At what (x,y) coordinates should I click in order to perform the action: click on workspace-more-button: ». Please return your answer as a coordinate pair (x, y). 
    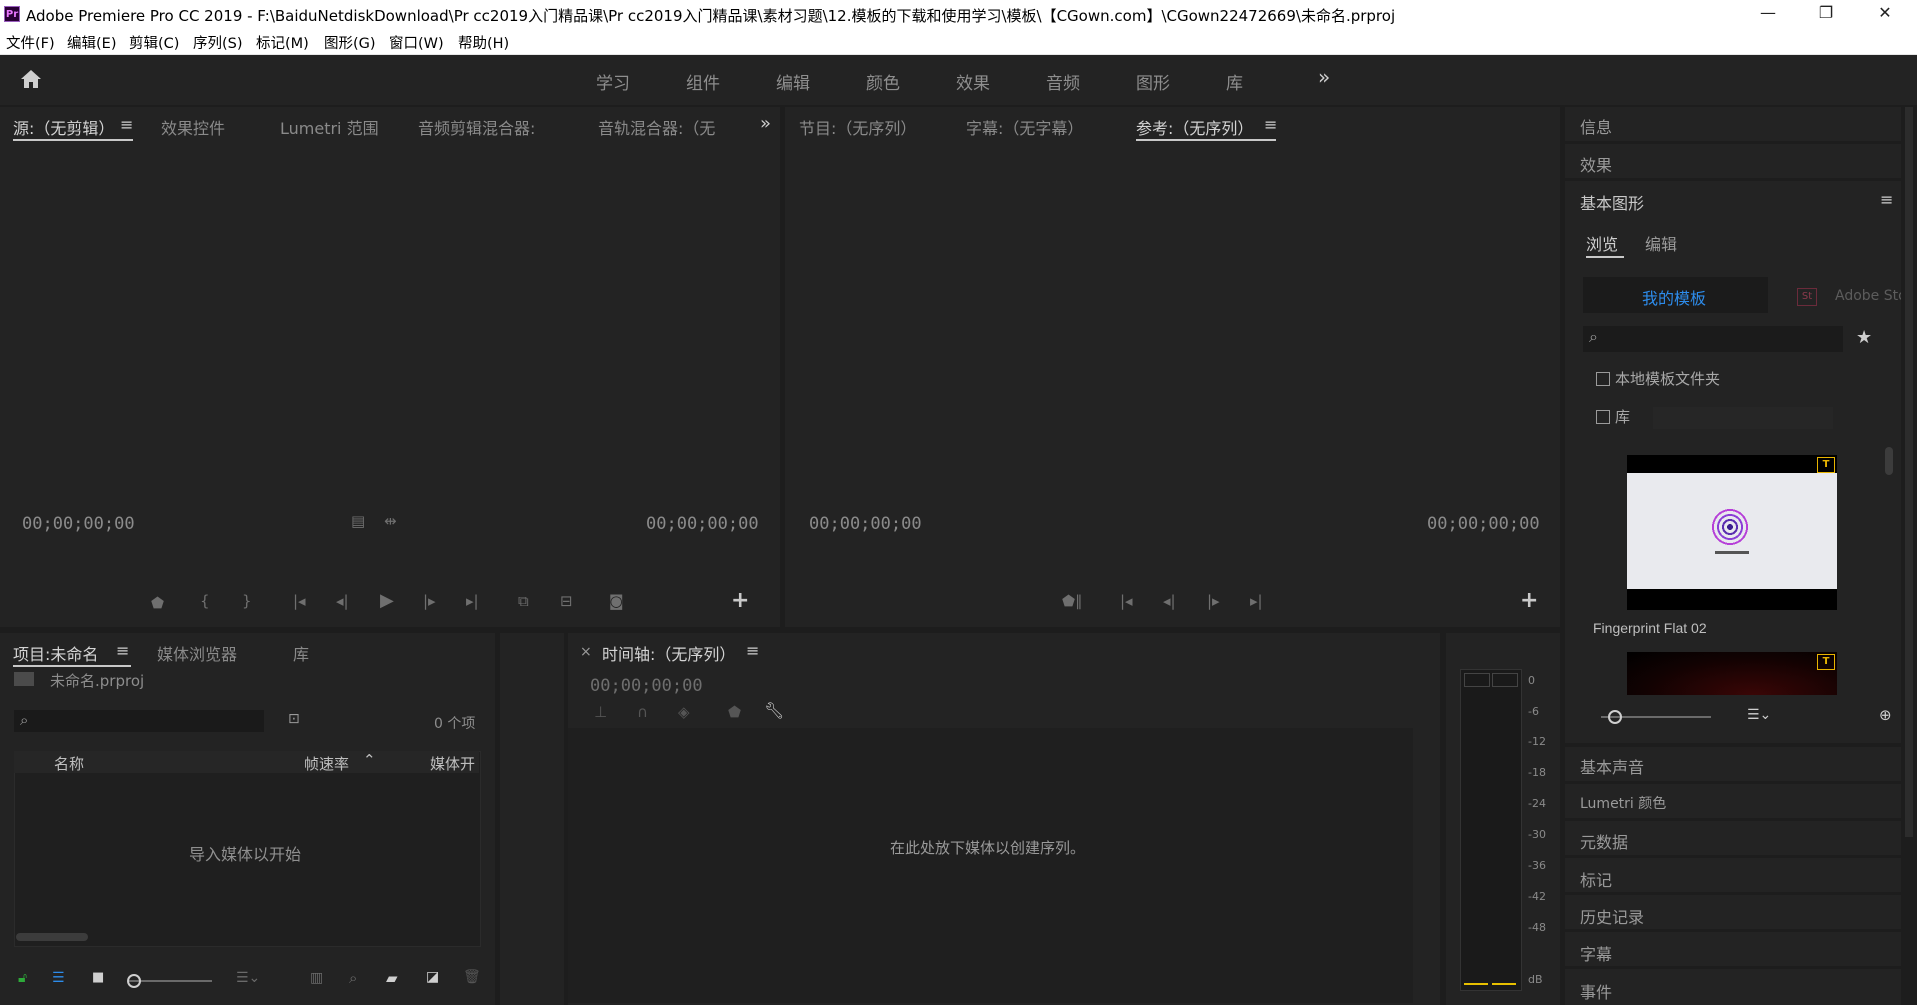
    Looking at the image, I should click on (1324, 77).